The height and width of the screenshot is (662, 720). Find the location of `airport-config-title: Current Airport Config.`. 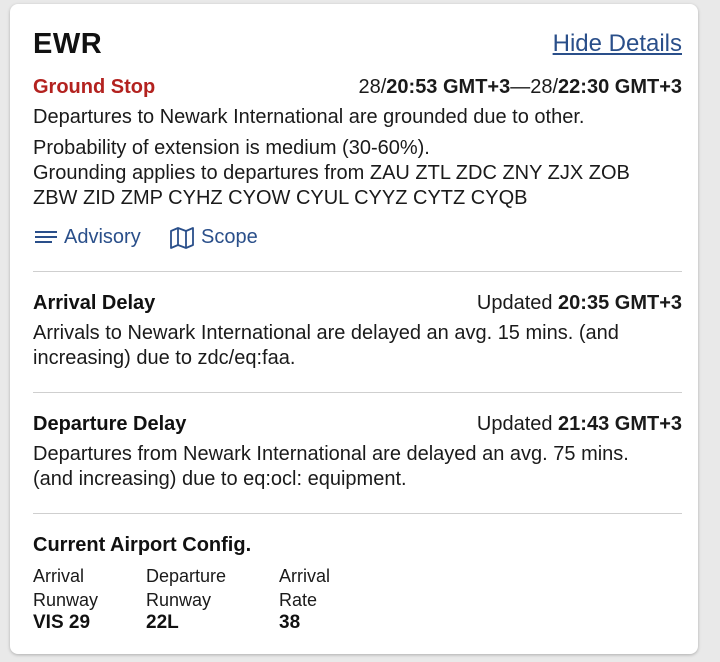

airport-config-title: Current Airport Config. is located at coordinates (142, 545).